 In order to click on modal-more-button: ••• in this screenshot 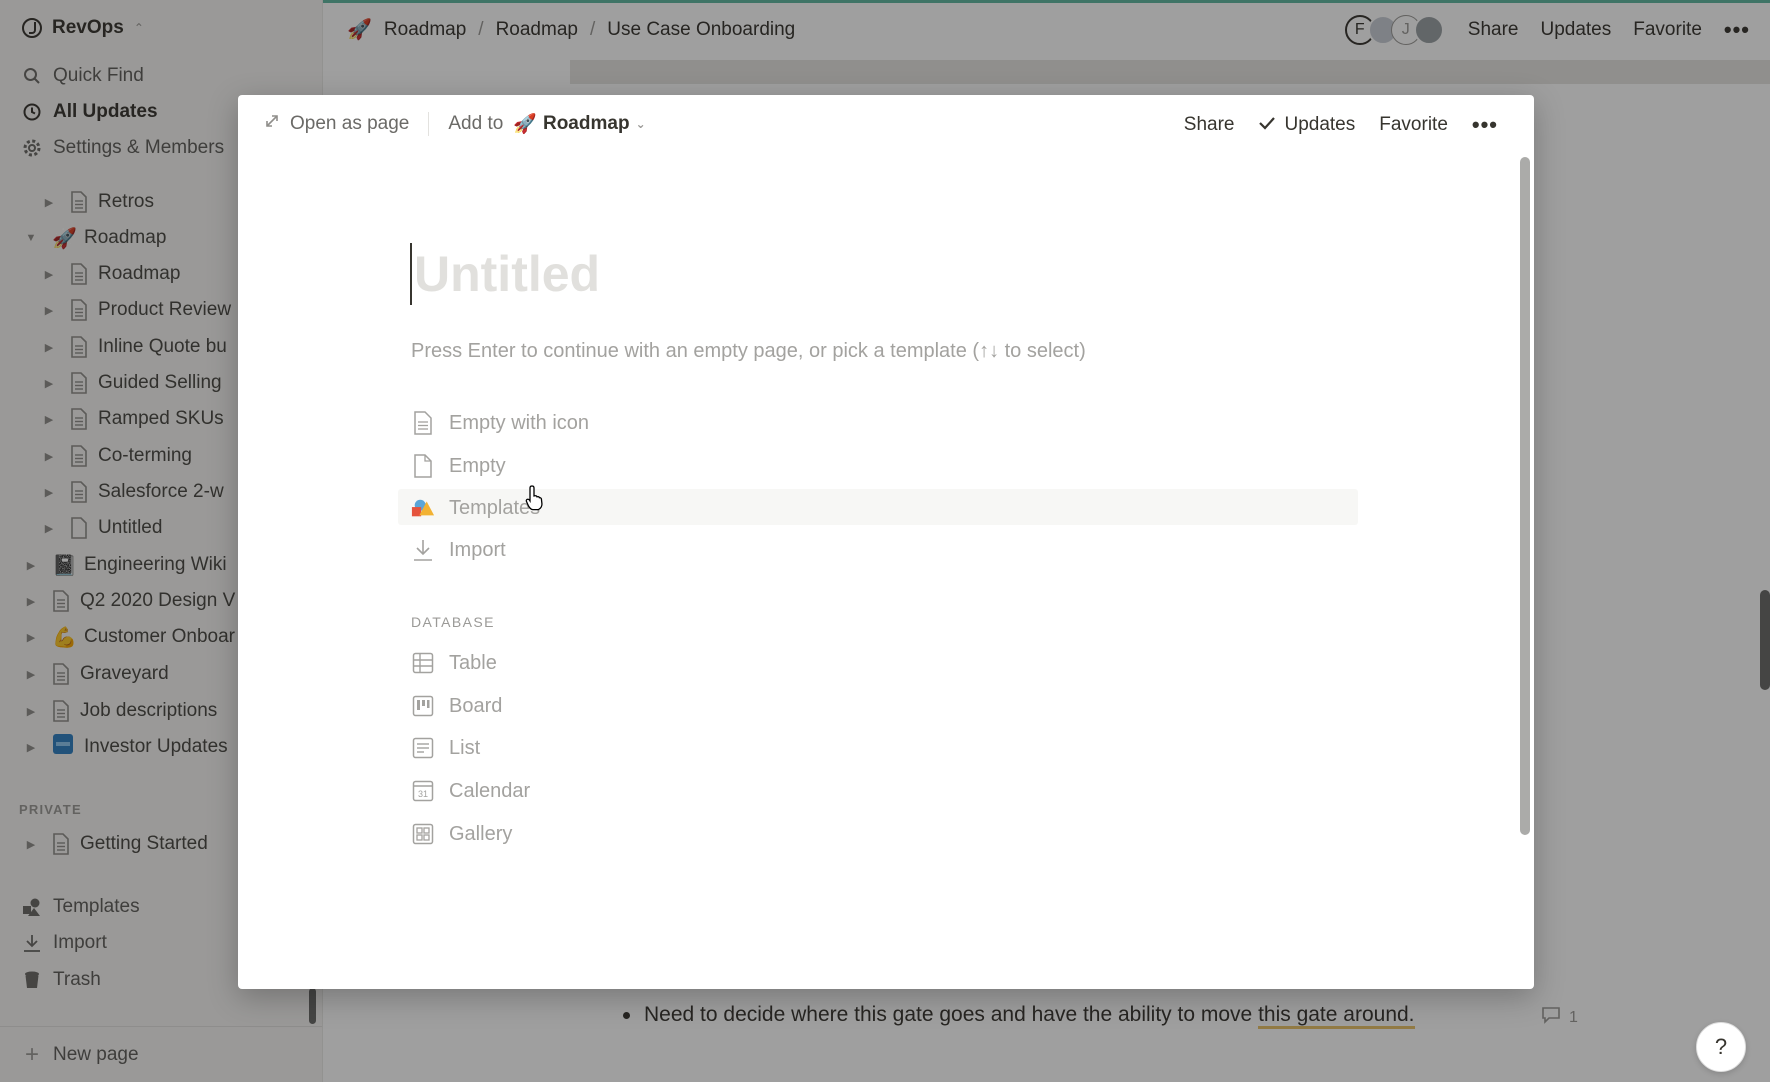, I will do `click(1485, 125)`.